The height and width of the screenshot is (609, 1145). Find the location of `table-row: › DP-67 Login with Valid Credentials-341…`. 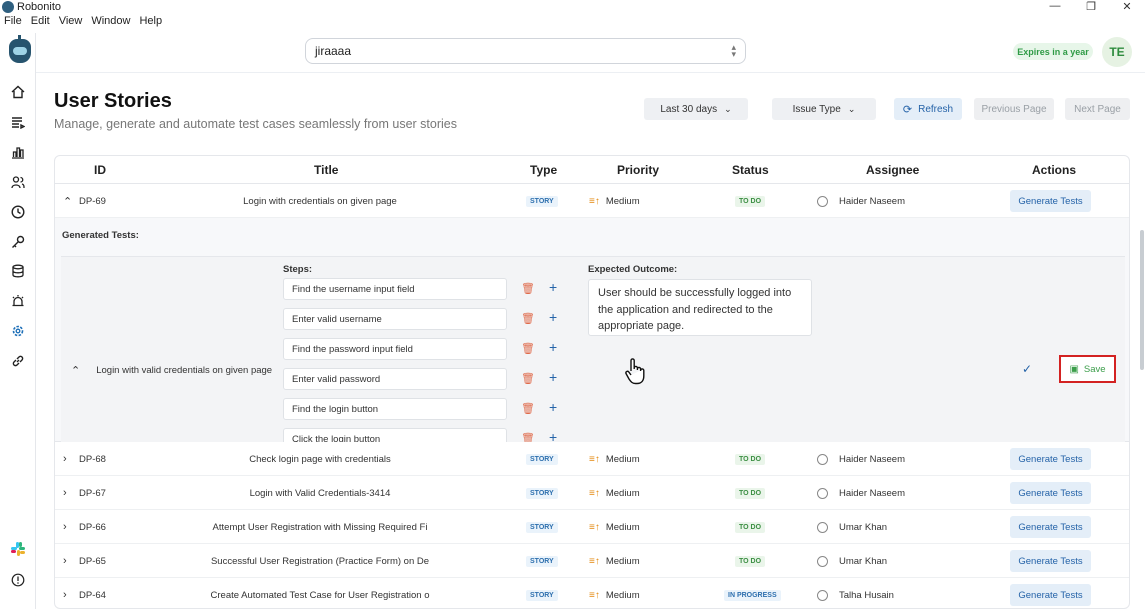

table-row: › DP-67 Login with Valid Credentials-341… is located at coordinates (592, 493).